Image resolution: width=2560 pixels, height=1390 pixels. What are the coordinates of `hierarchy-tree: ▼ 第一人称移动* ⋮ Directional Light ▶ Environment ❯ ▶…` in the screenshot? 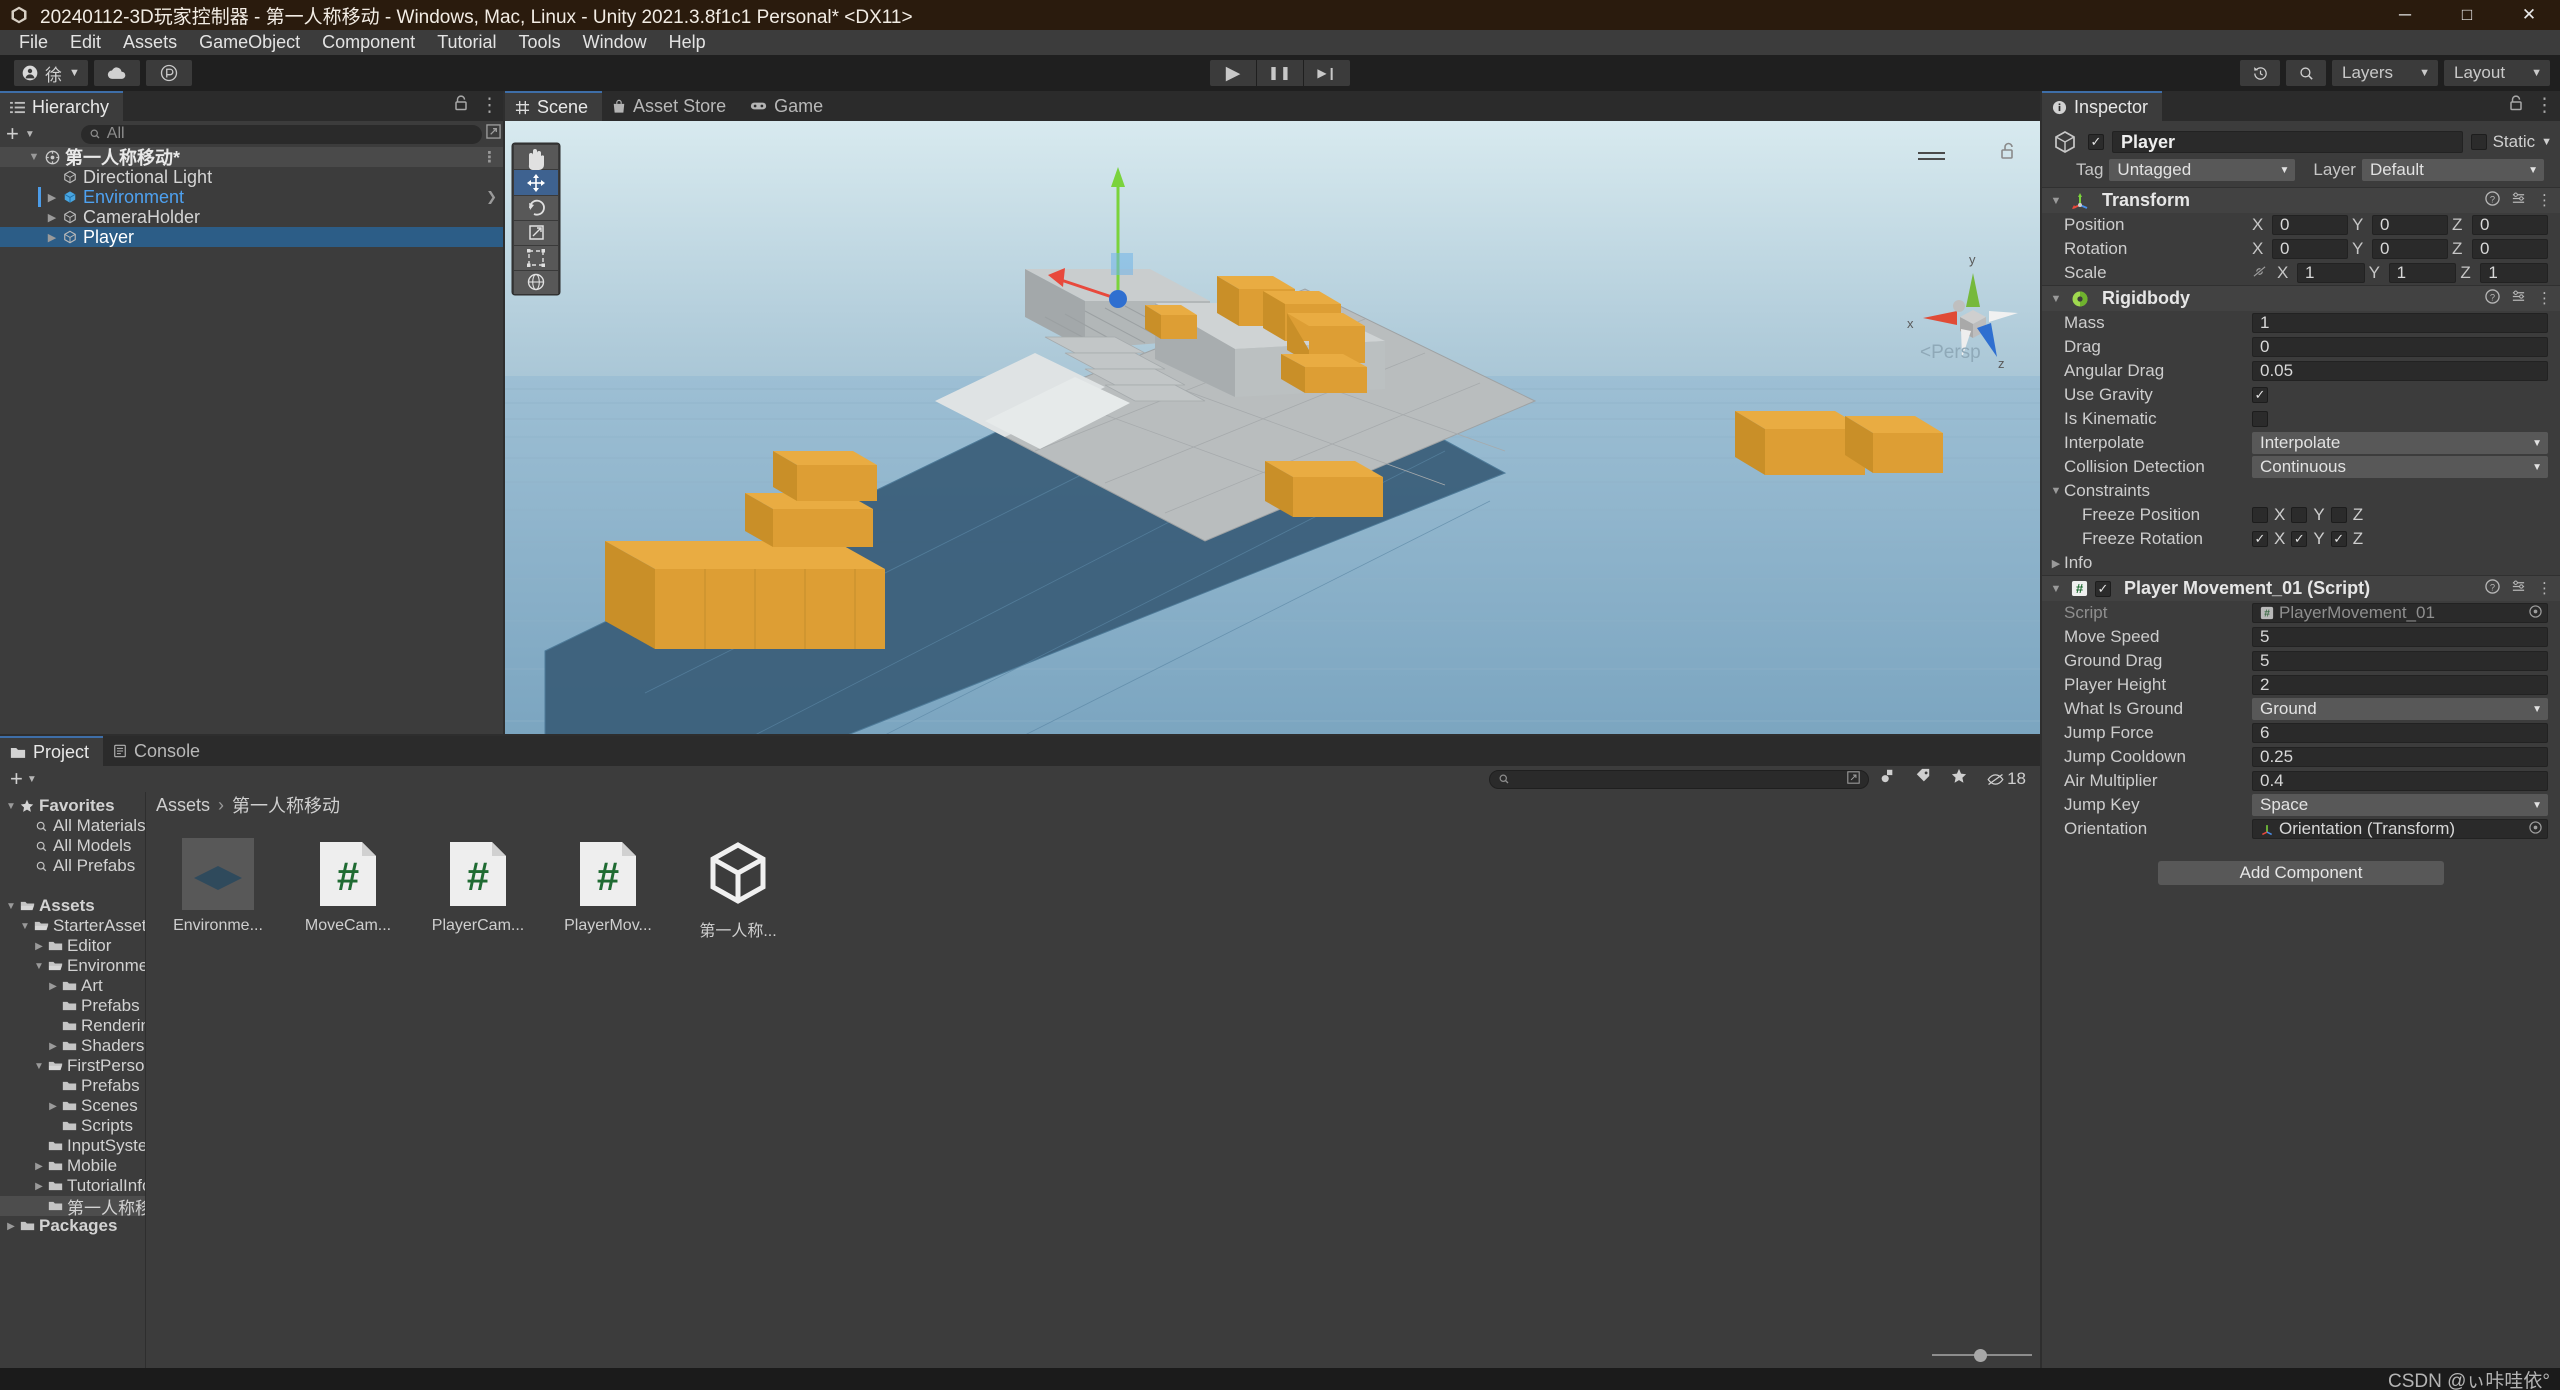 It's located at (252, 197).